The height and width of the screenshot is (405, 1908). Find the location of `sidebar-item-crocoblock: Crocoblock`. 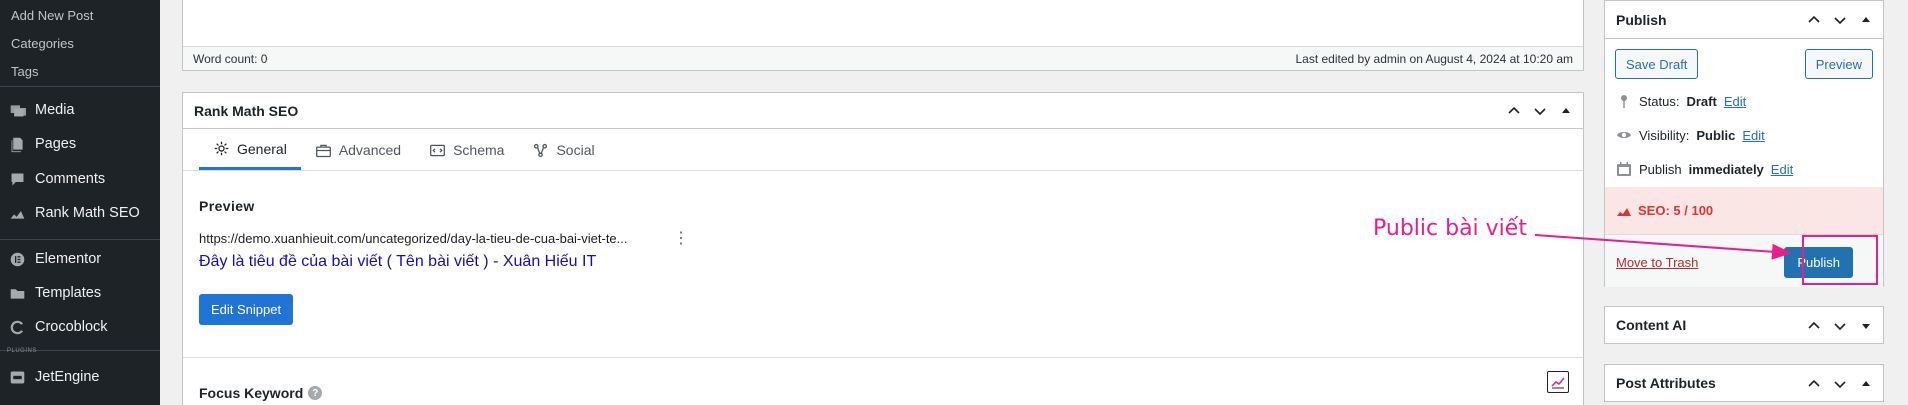

sidebar-item-crocoblock: Crocoblock is located at coordinates (80, 327).